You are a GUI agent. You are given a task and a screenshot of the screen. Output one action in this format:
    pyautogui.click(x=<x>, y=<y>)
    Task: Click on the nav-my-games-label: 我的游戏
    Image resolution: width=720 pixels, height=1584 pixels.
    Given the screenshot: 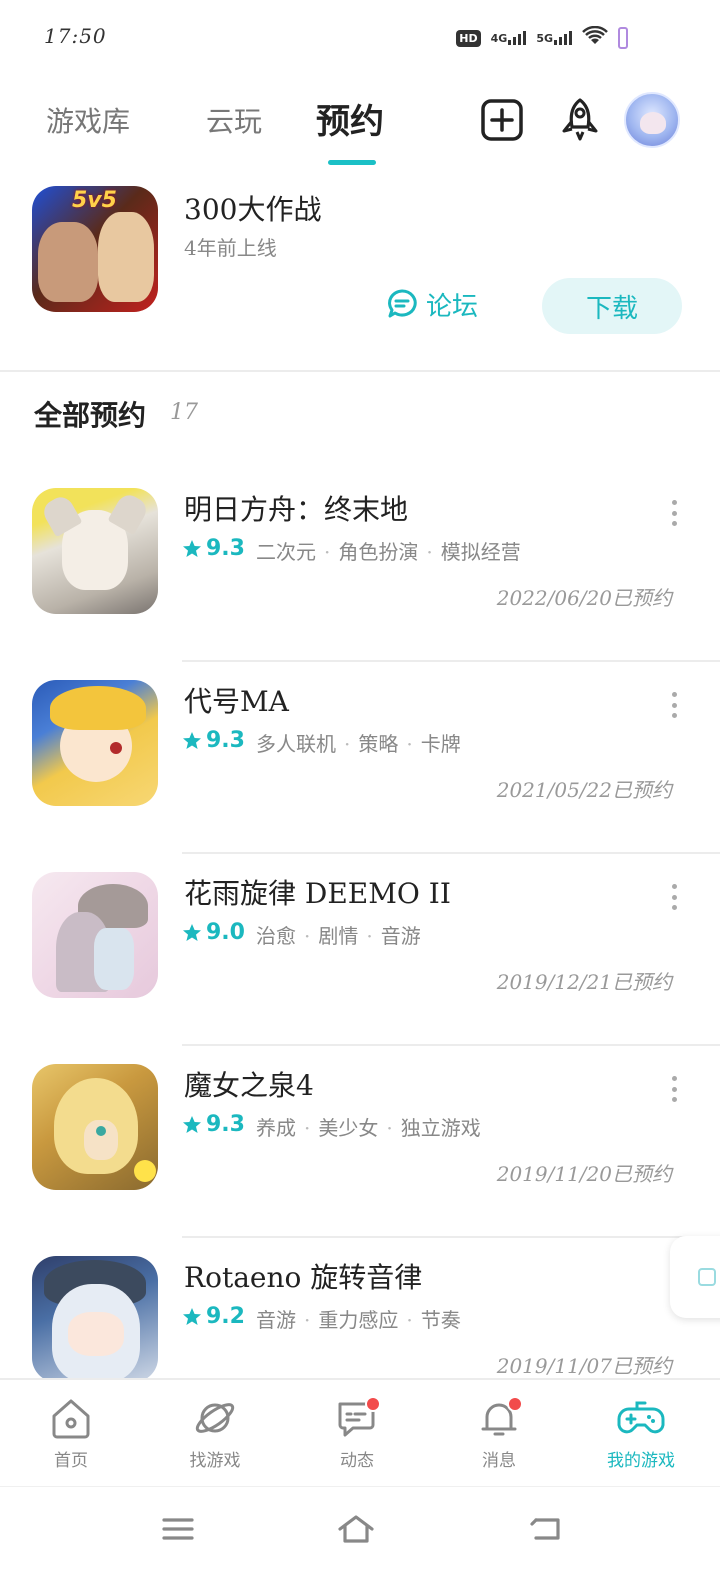 What is the action you would take?
    pyautogui.click(x=641, y=1461)
    